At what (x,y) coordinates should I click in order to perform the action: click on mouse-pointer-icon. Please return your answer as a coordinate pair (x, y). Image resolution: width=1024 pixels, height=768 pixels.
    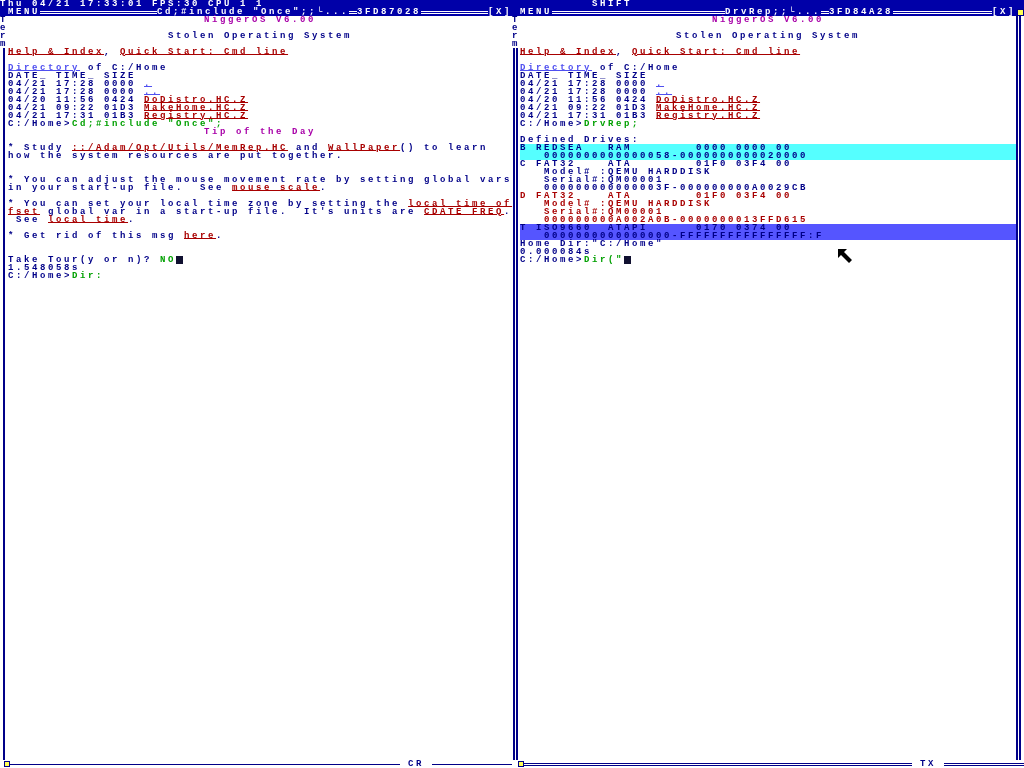
    Looking at the image, I should click on (845, 256).